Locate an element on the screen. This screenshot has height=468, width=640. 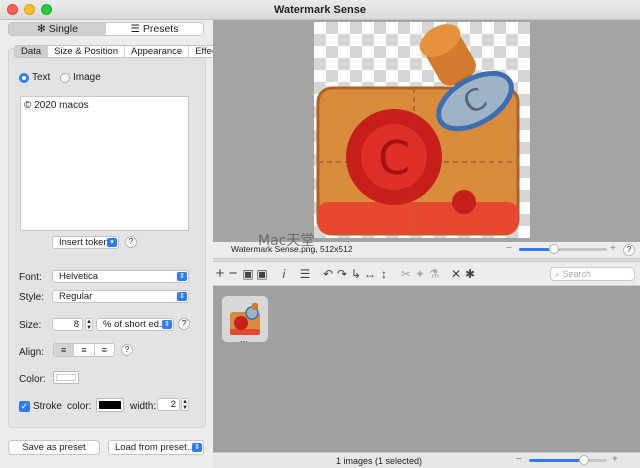
tab-presets-label: Presets is located at coordinates (160, 29).